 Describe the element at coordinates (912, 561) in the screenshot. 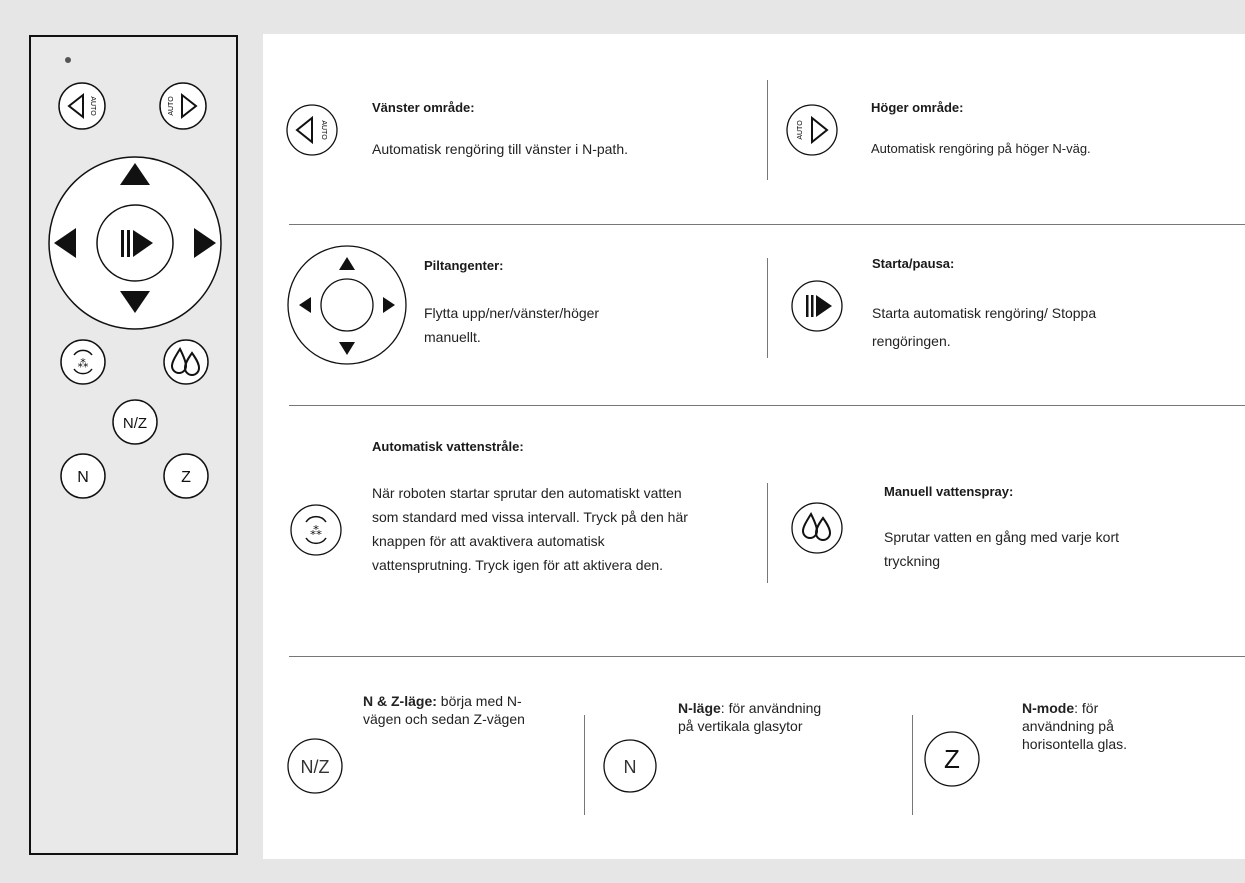

I see `manual-spray-desc-2: tryckning` at that location.